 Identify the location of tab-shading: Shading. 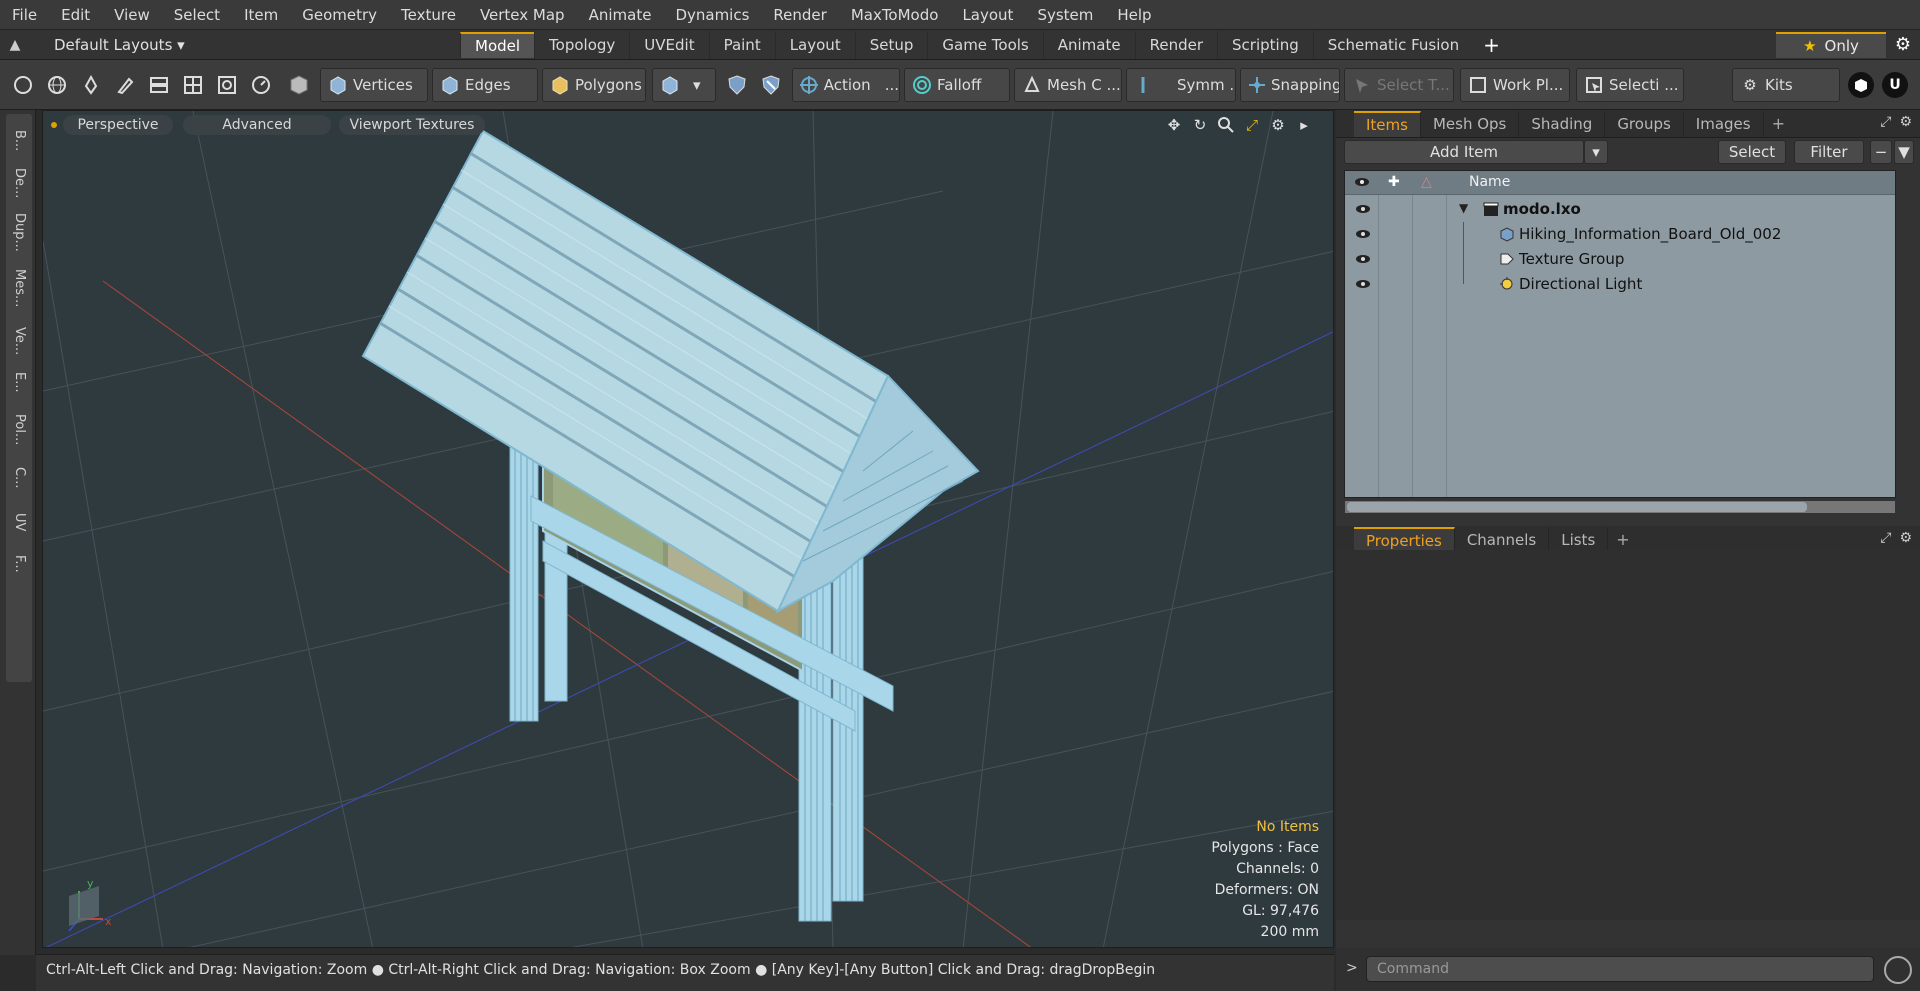
(1562, 123).